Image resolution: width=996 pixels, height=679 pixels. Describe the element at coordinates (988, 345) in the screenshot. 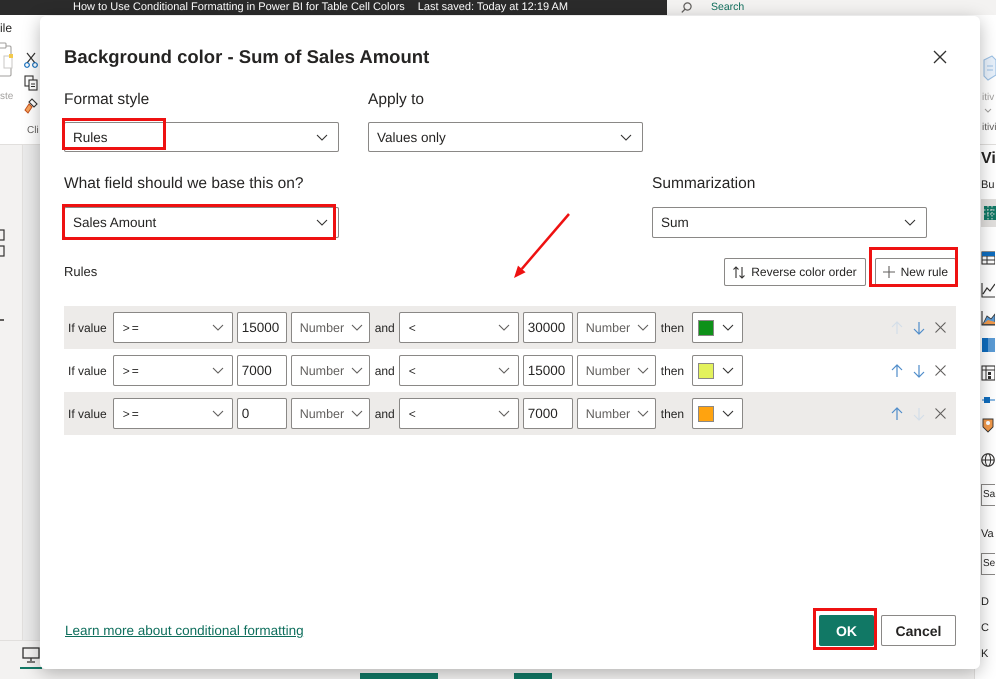

I see `bar-chart-icon` at that location.